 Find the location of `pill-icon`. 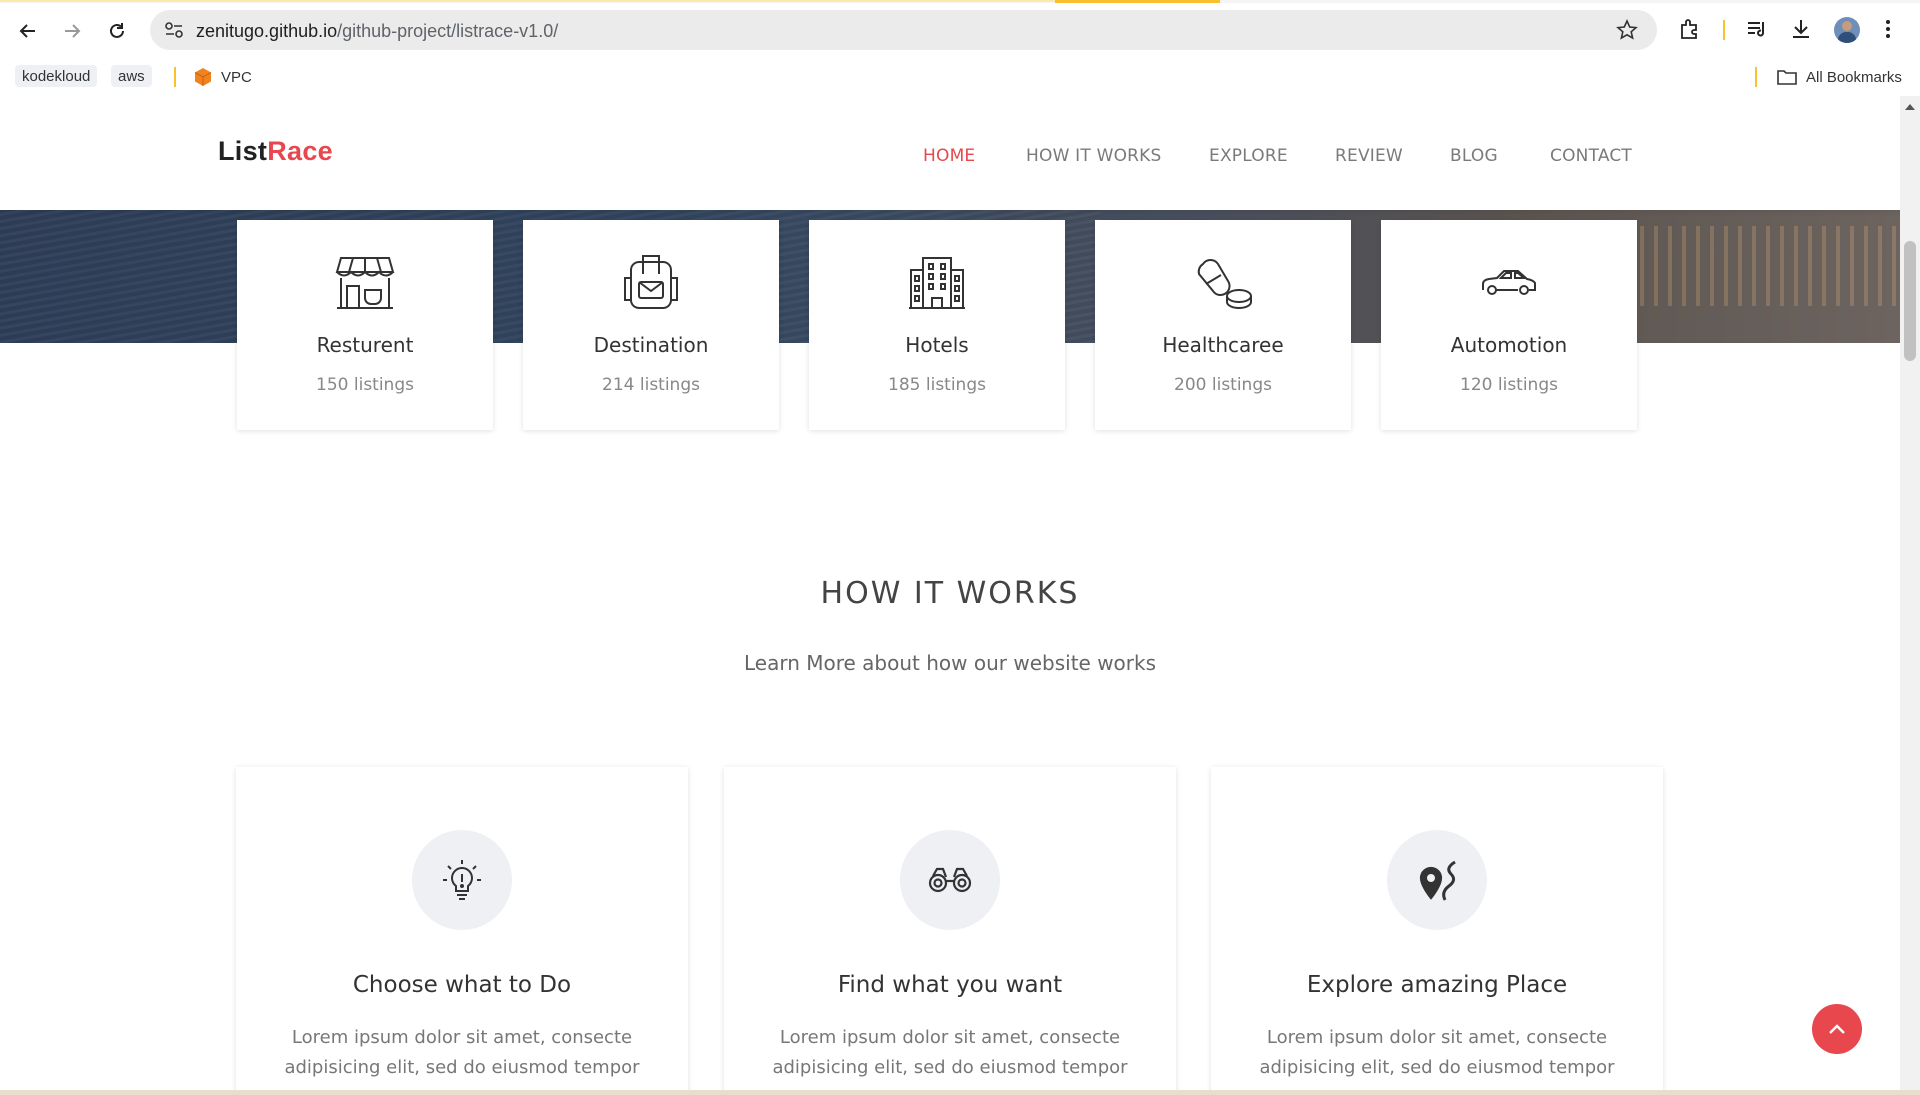

pill-icon is located at coordinates (1224, 284).